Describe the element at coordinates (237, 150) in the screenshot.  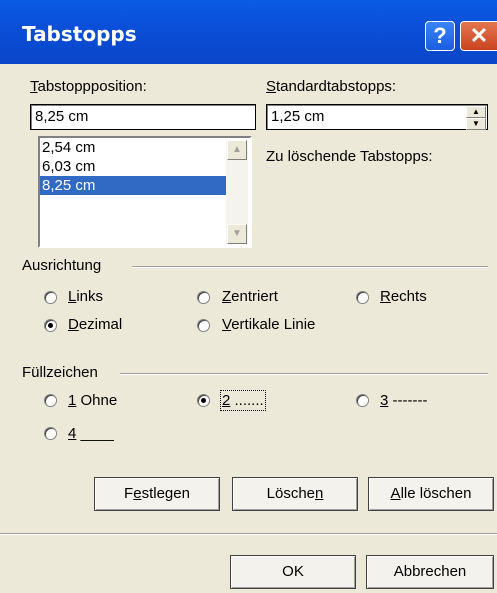
I see `scroll-up-icon: ▲` at that location.